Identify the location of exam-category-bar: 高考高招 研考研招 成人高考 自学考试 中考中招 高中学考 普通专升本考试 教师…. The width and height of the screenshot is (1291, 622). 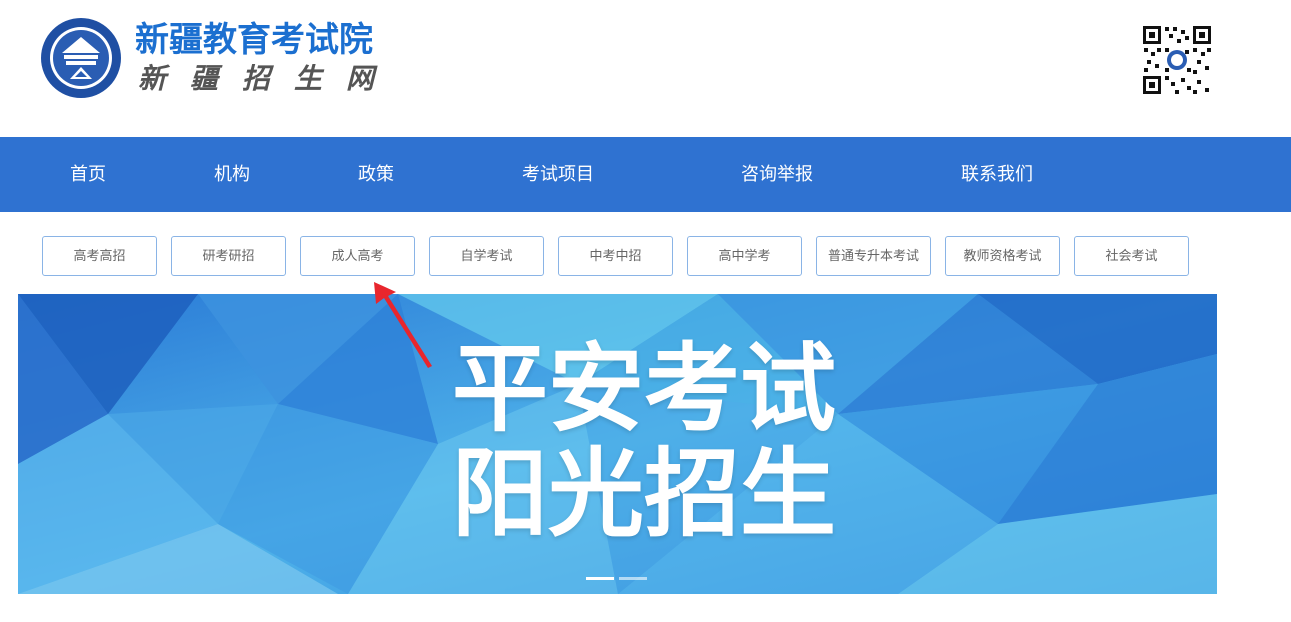
(645, 253).